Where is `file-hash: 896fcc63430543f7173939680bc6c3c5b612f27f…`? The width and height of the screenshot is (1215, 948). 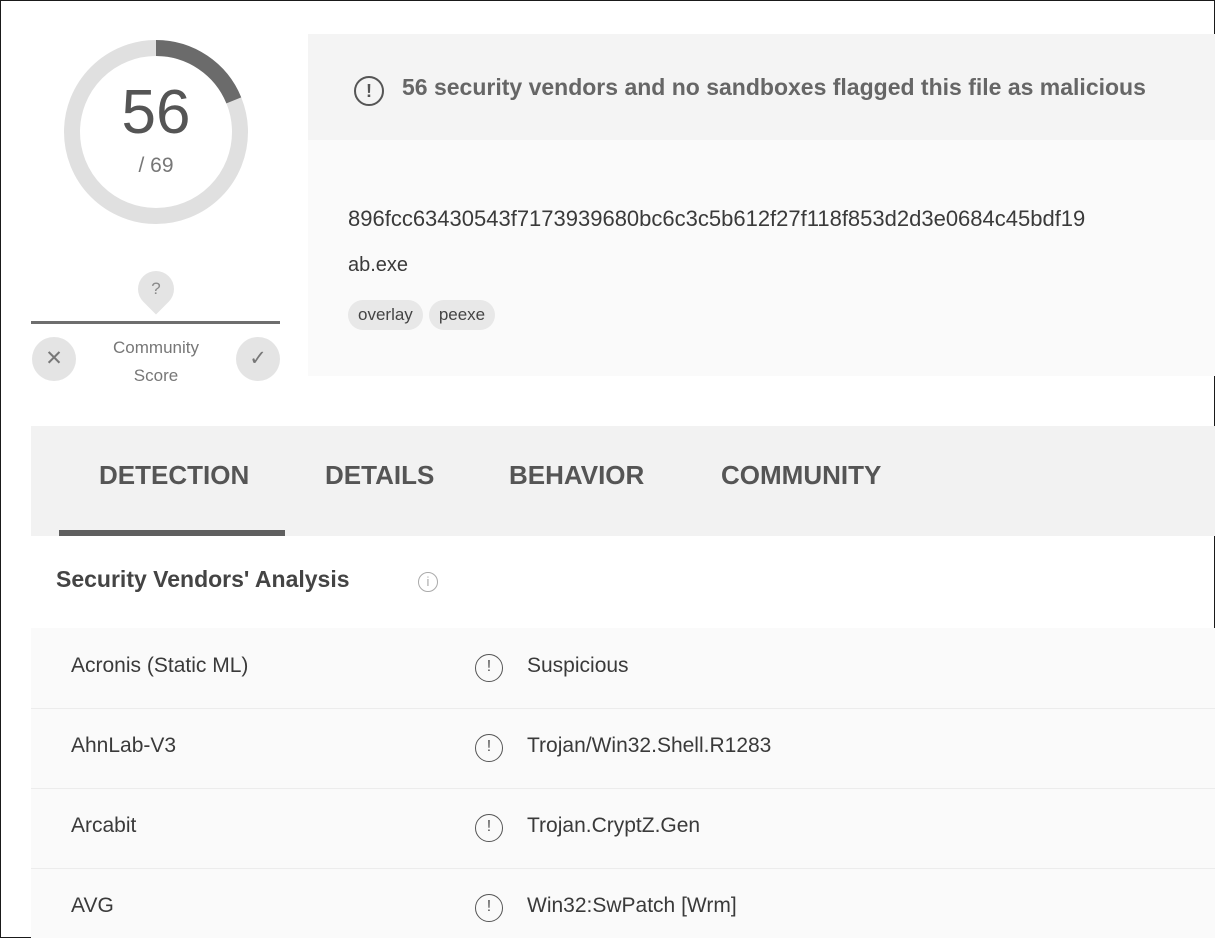 file-hash: 896fcc63430543f7173939680bc6c3c5b612f27f… is located at coordinates (716, 219).